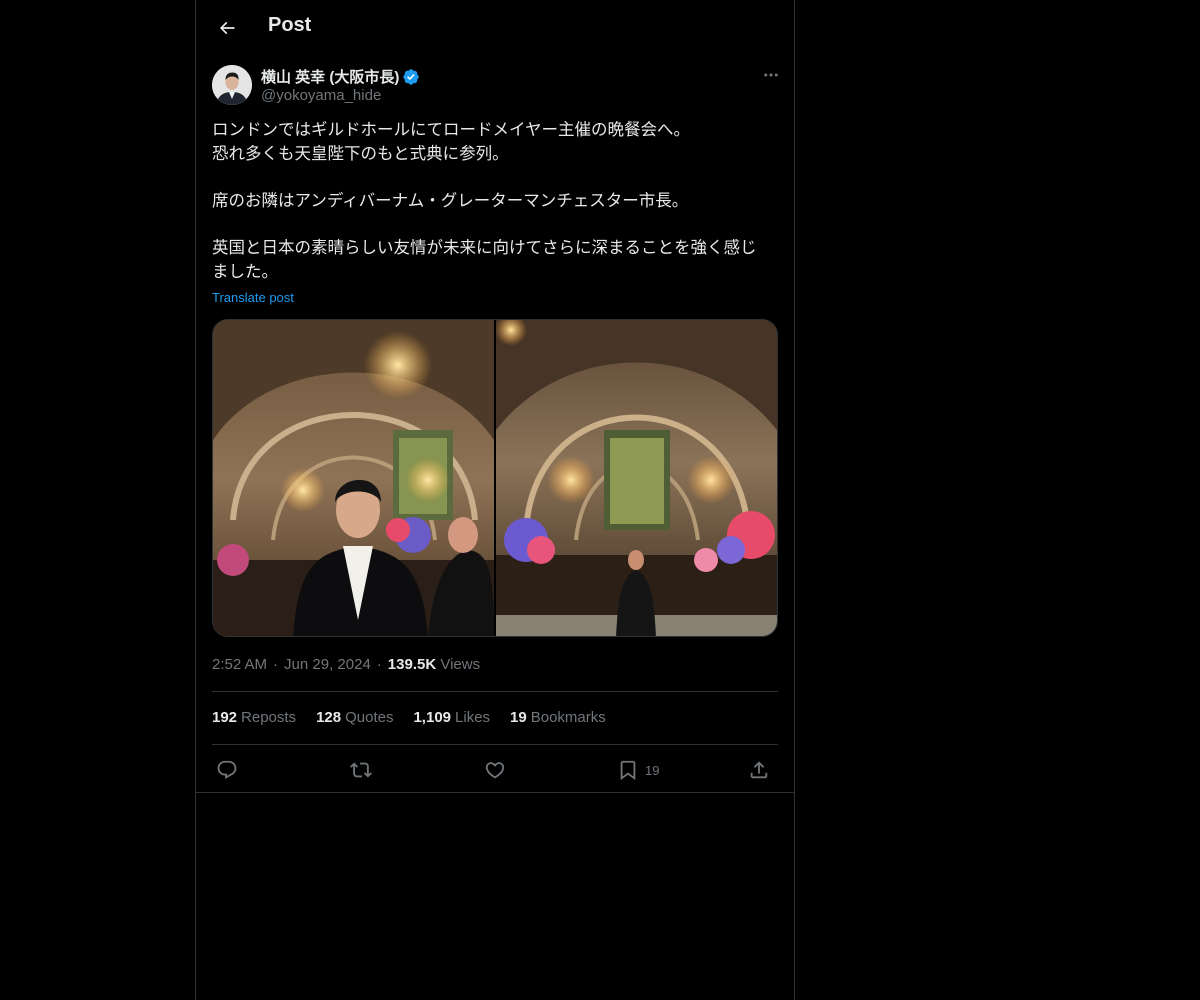 The width and height of the screenshot is (1200, 1000). I want to click on post-bottom-border, so click(495, 792).